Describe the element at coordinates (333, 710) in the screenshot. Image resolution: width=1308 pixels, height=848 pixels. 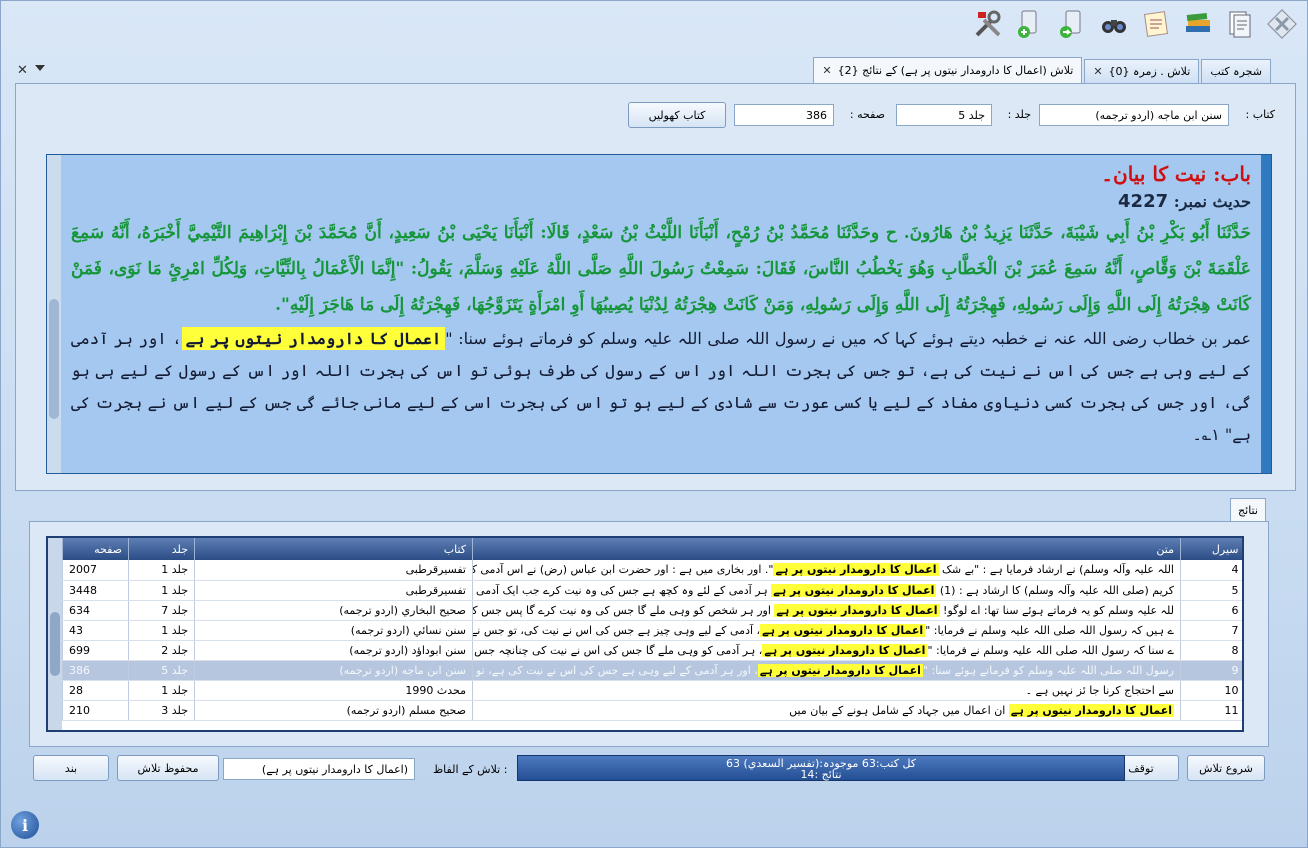
I see `cell-book: صحيح مسلم (اردو ترجمه)` at that location.